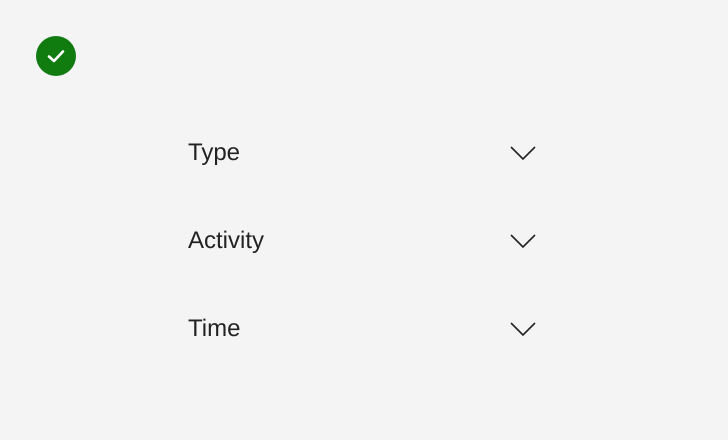 This screenshot has height=440, width=728. I want to click on filter-dropdown: Type, so click(362, 153).